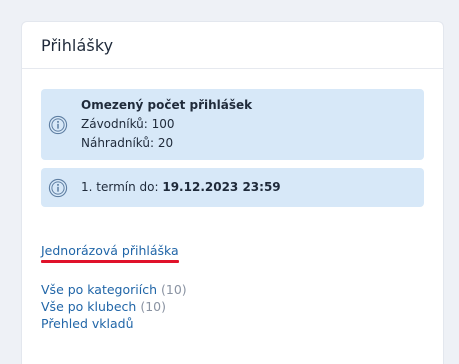  I want to click on by-category-count: (10), so click(174, 289).